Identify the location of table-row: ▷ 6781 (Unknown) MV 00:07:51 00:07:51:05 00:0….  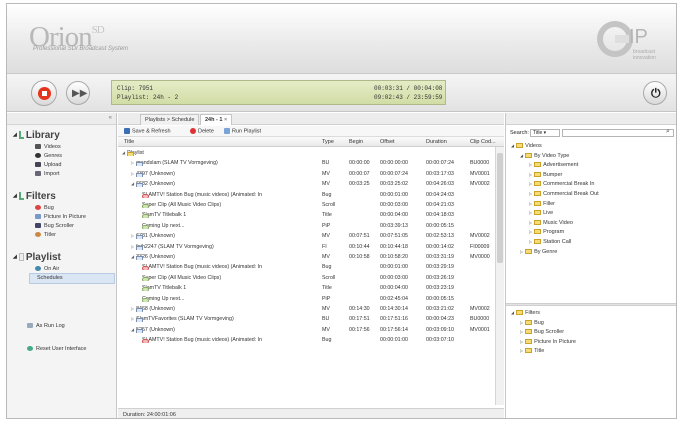
(306, 236).